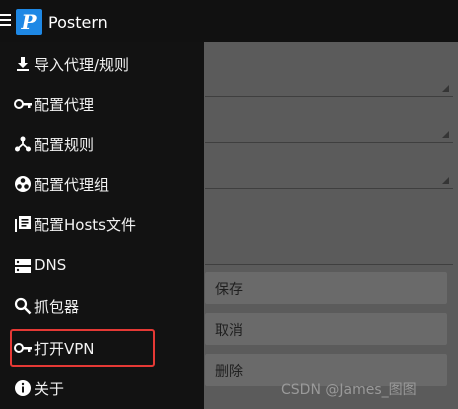 The image size is (458, 409). What do you see at coordinates (329, 73) in the screenshot?
I see `proxy-type-select` at bounding box center [329, 73].